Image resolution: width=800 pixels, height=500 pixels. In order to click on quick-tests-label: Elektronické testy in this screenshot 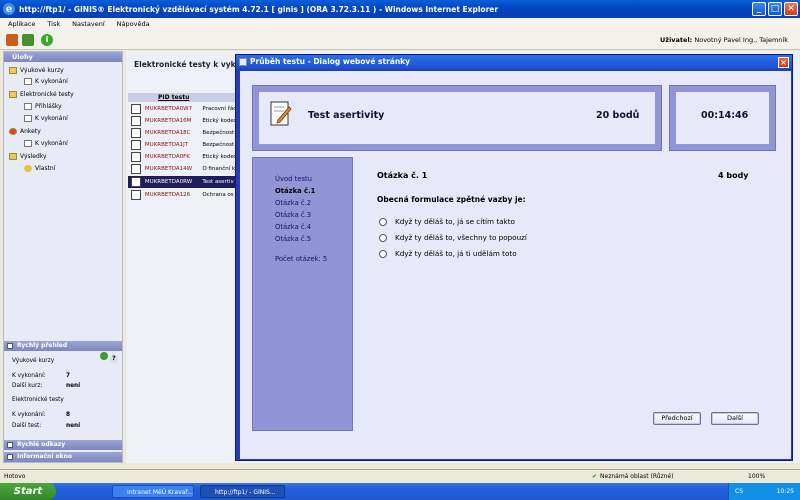, I will do `click(38, 400)`.